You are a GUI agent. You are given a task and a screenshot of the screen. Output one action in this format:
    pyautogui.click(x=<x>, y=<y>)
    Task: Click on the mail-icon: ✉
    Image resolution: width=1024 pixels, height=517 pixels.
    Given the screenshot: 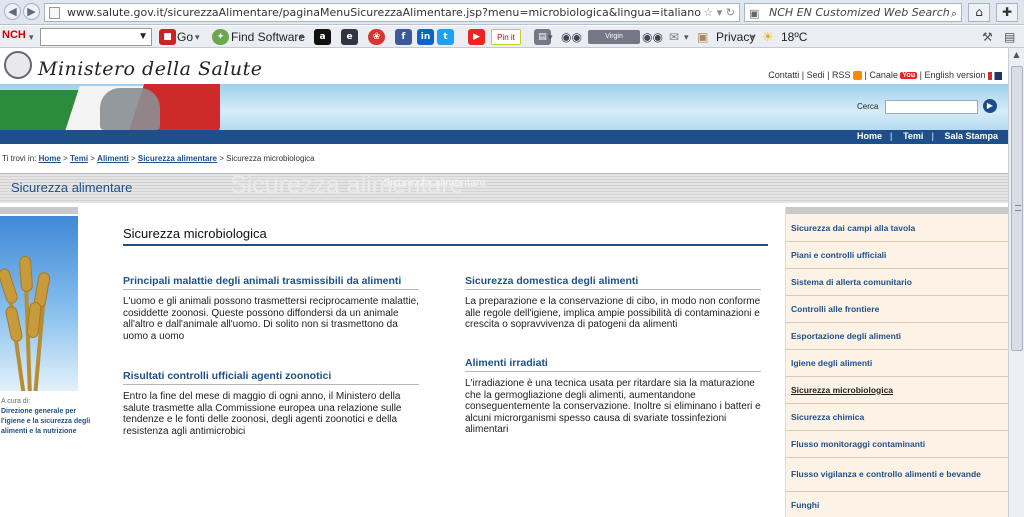 What is the action you would take?
    pyautogui.click(x=674, y=37)
    